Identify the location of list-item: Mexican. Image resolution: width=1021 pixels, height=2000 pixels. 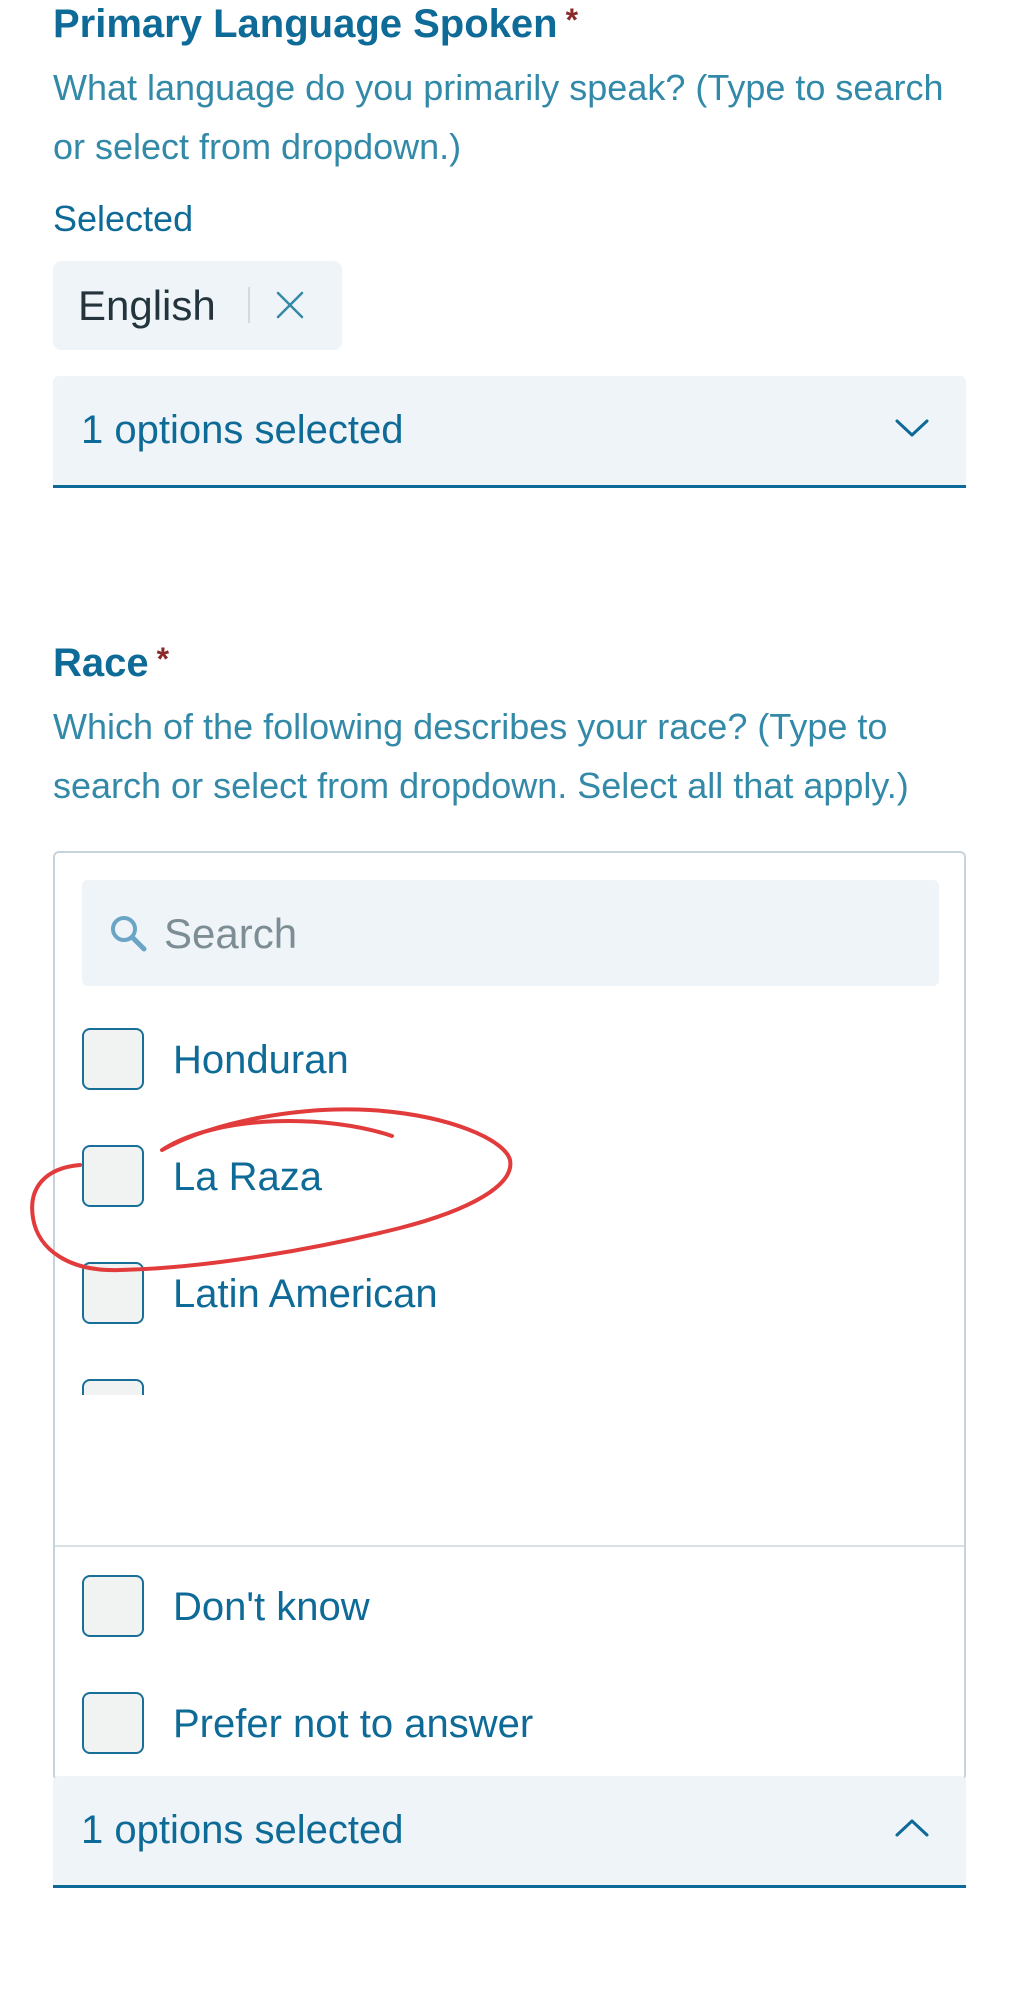
(509, 1387).